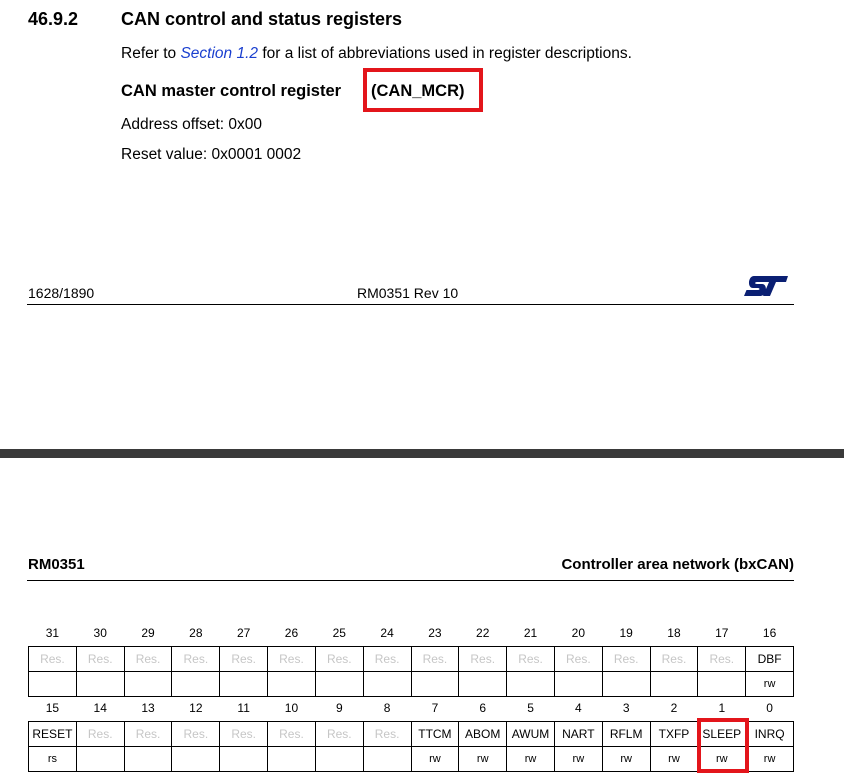 This screenshot has width=844, height=784. I want to click on register-code: (CAN_MCR), so click(418, 91).